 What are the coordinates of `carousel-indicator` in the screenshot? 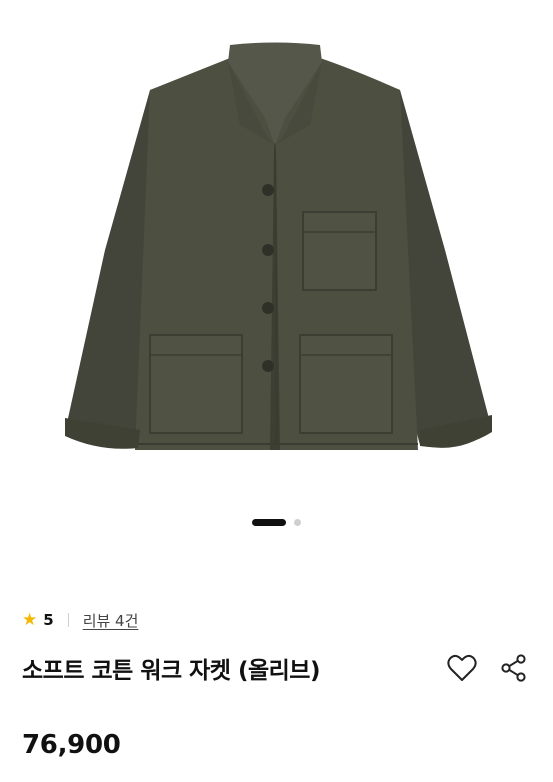 It's located at (276, 522).